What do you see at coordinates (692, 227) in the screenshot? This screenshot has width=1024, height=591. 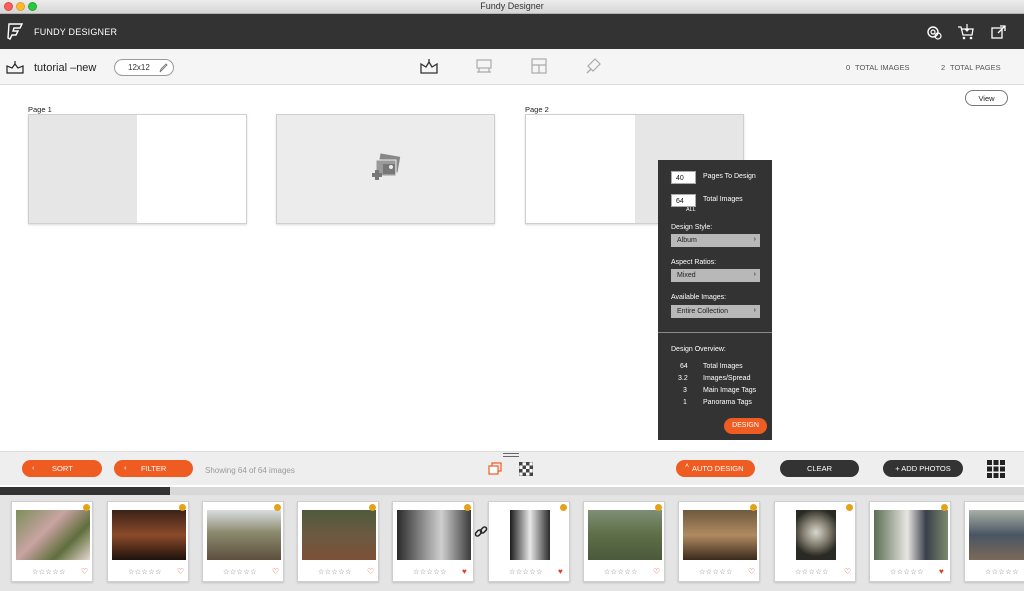 I see `design-style-label: Design Style:` at bounding box center [692, 227].